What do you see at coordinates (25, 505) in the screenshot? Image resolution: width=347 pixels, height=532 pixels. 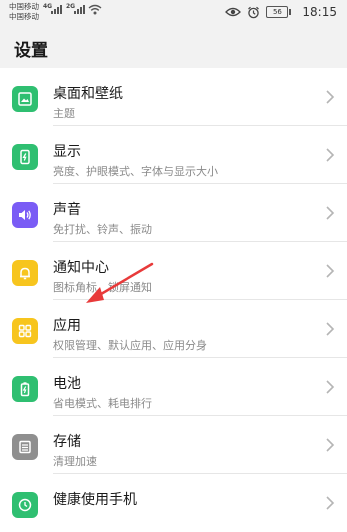 I see `health-usage-icon` at bounding box center [25, 505].